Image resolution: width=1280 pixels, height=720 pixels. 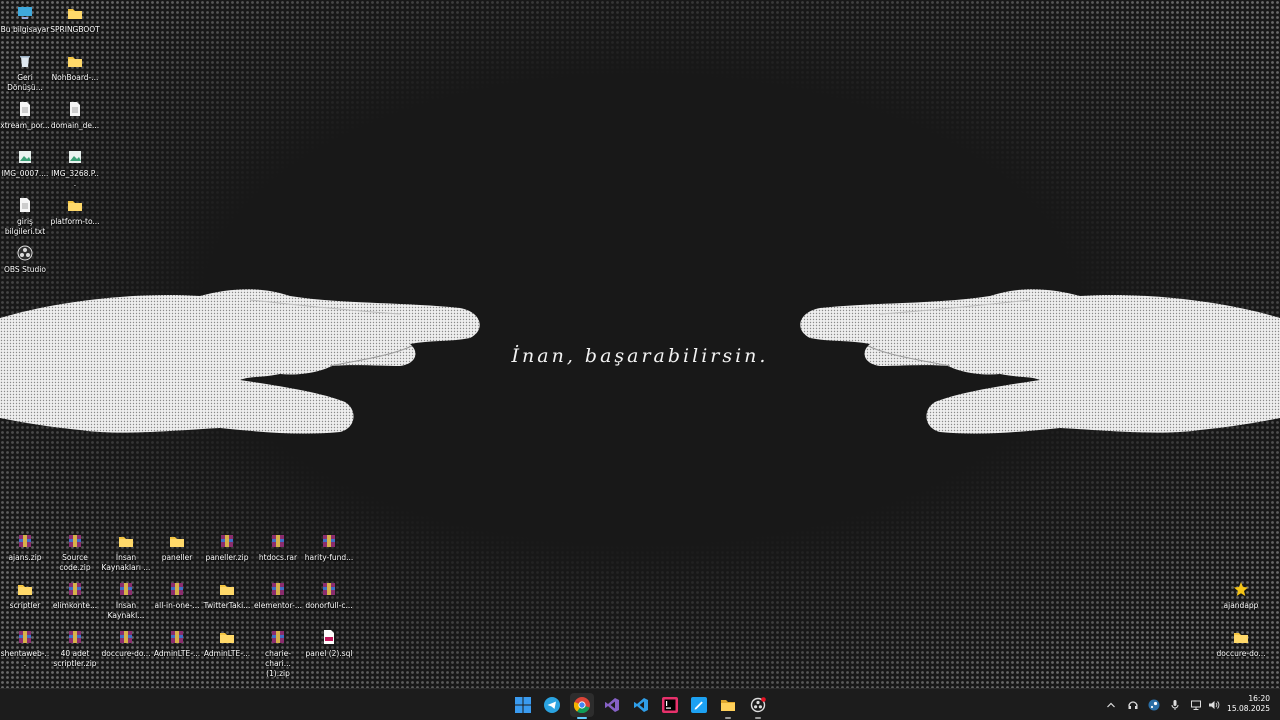 I want to click on desktop-icon-label: charie-chari... (1).zip, so click(x=278, y=663).